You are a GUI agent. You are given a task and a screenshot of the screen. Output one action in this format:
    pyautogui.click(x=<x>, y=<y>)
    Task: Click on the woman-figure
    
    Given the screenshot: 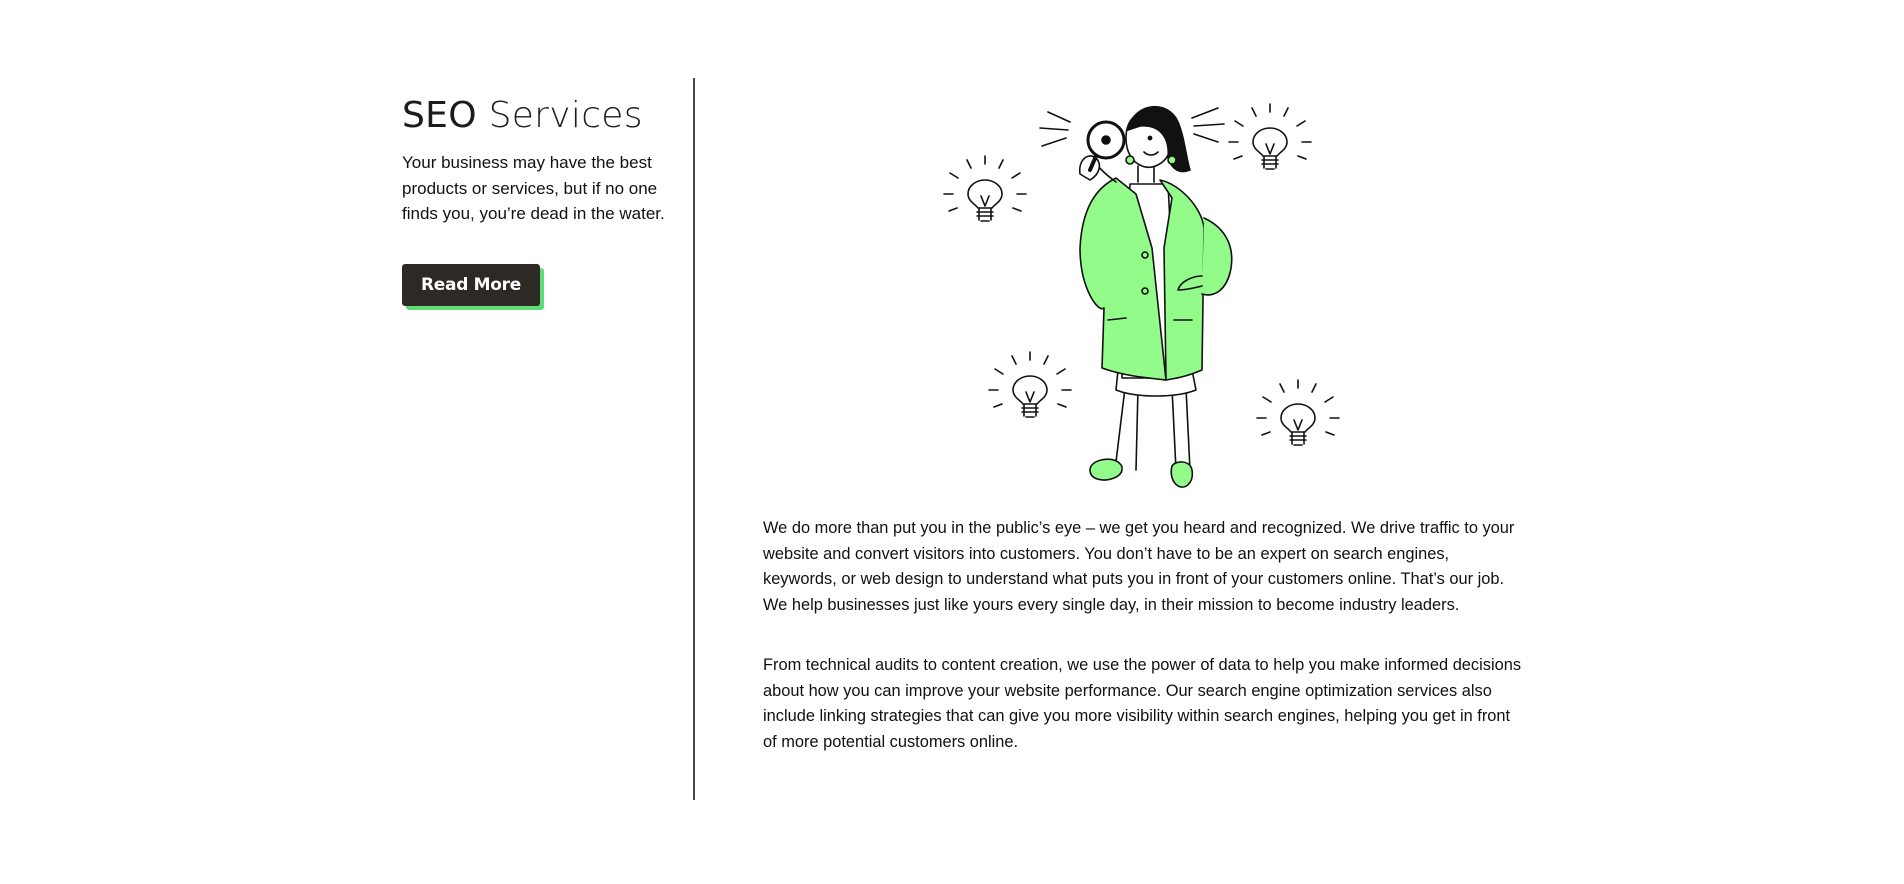 What is the action you would take?
    pyautogui.click(x=1155, y=297)
    